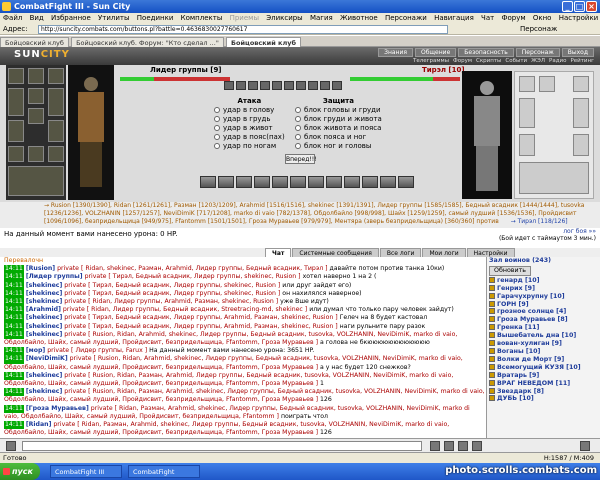  Describe the element at coordinates (36, 76) in the screenshot. I see `amulet-slot` at that location.